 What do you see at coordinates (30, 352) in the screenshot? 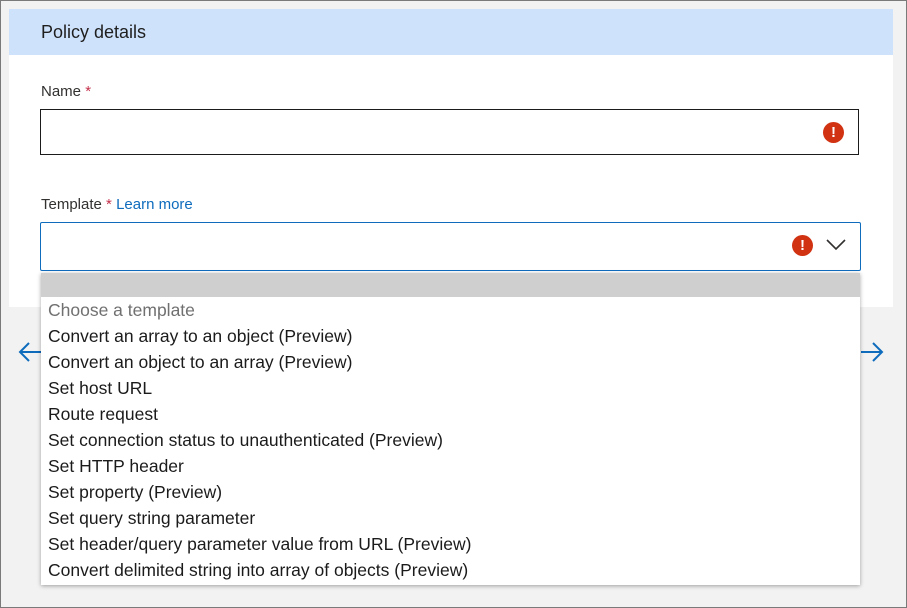
I see `arrow-left-icon` at bounding box center [30, 352].